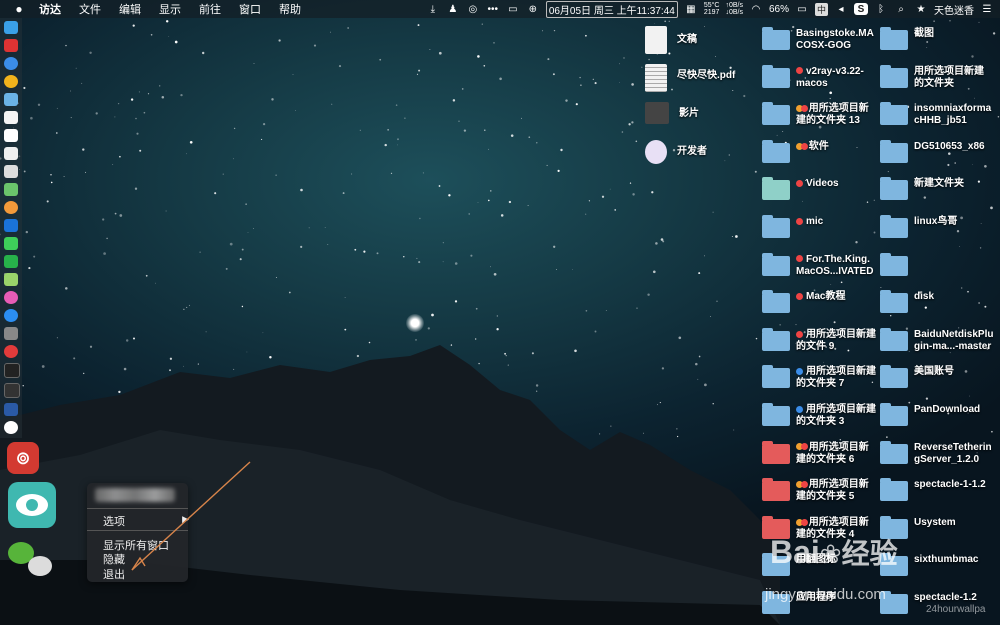 The image size is (1000, 625). Describe the element at coordinates (819, 340) in the screenshot. I see `desktop-folder: 用所选项目新建 的文件 9` at that location.